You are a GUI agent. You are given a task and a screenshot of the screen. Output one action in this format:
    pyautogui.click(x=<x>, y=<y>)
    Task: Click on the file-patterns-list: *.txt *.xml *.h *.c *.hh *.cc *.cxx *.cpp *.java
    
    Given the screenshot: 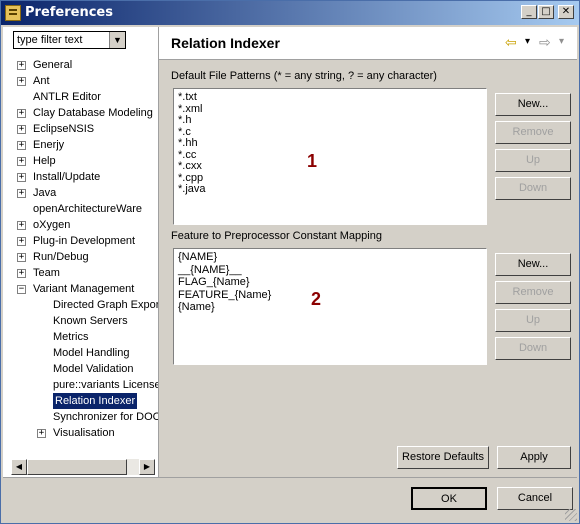 What is the action you would take?
    pyautogui.click(x=330, y=156)
    